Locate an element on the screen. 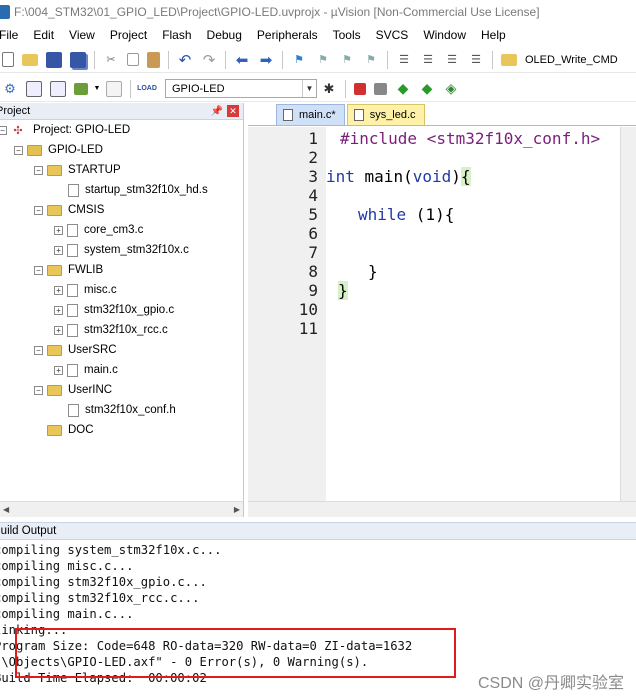  tab-sys-led-c: sys_led.c is located at coordinates (385, 114).